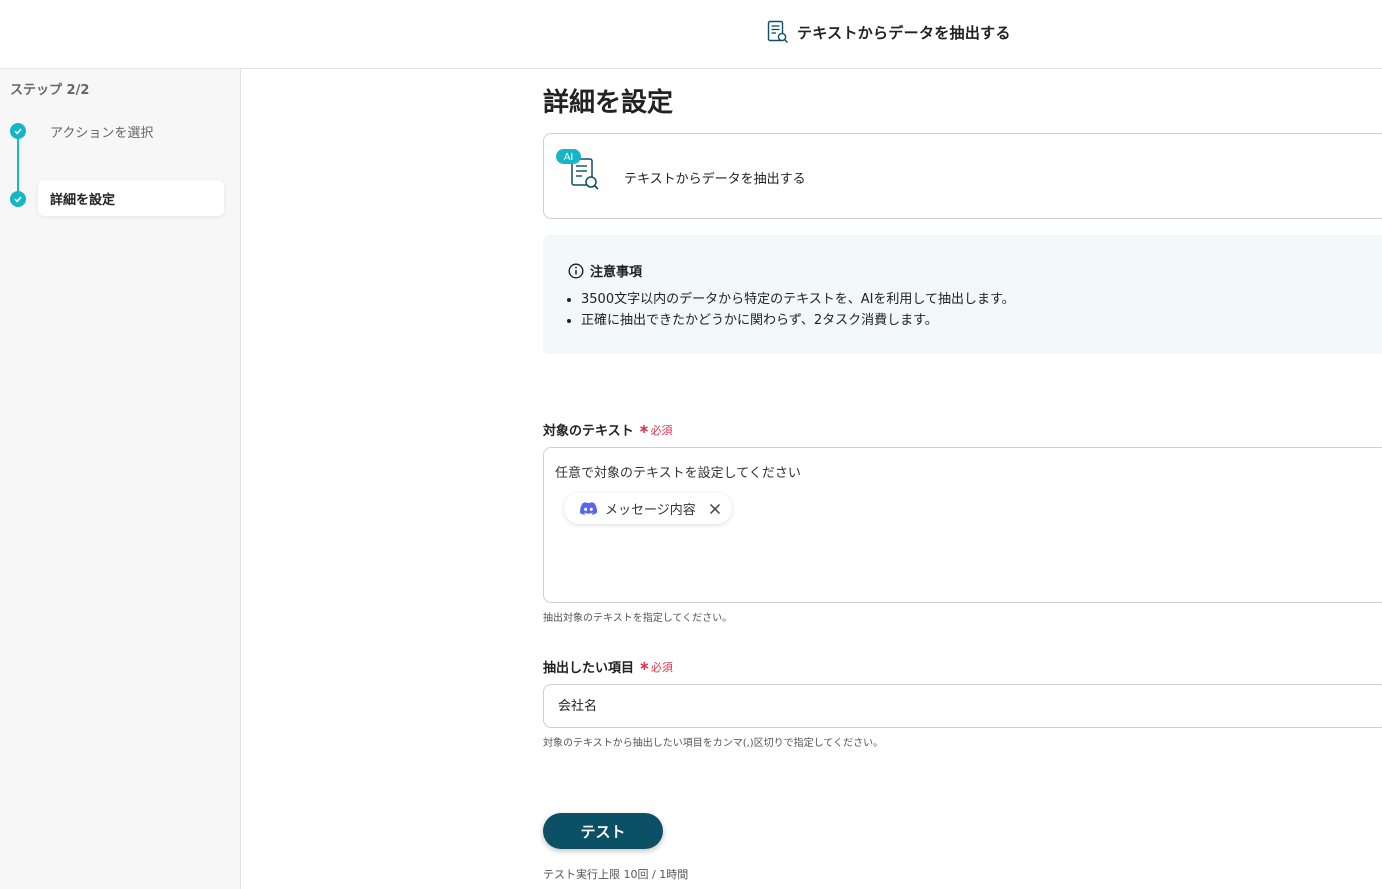 This screenshot has width=1382, height=889. What do you see at coordinates (588, 431) in the screenshot?
I see `target-text-label-text: 対象のテキスト` at bounding box center [588, 431].